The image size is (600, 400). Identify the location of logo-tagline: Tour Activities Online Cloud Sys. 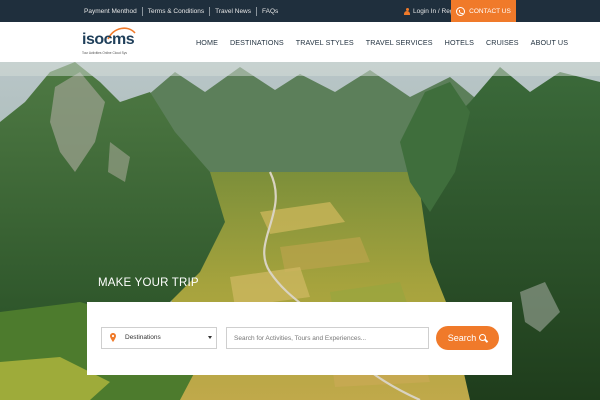
(104, 53).